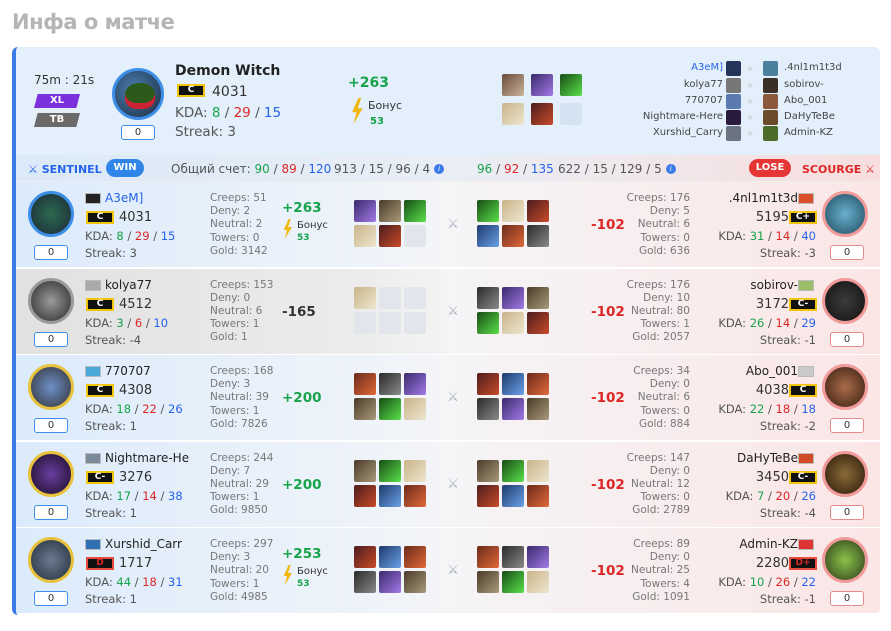  What do you see at coordinates (774, 285) in the screenshot?
I see `player-name: sobirov-` at bounding box center [774, 285].